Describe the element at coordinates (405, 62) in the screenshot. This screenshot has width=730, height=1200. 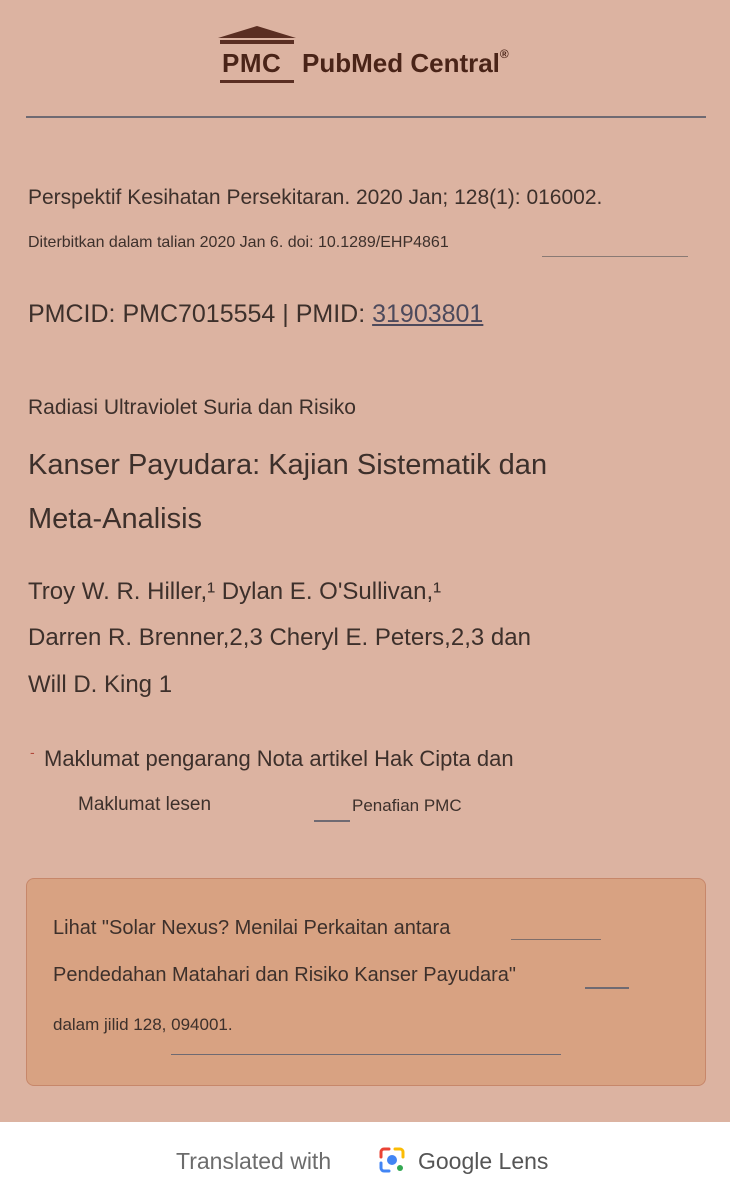
I see `pmc-logo-name: PubMed Central®` at that location.